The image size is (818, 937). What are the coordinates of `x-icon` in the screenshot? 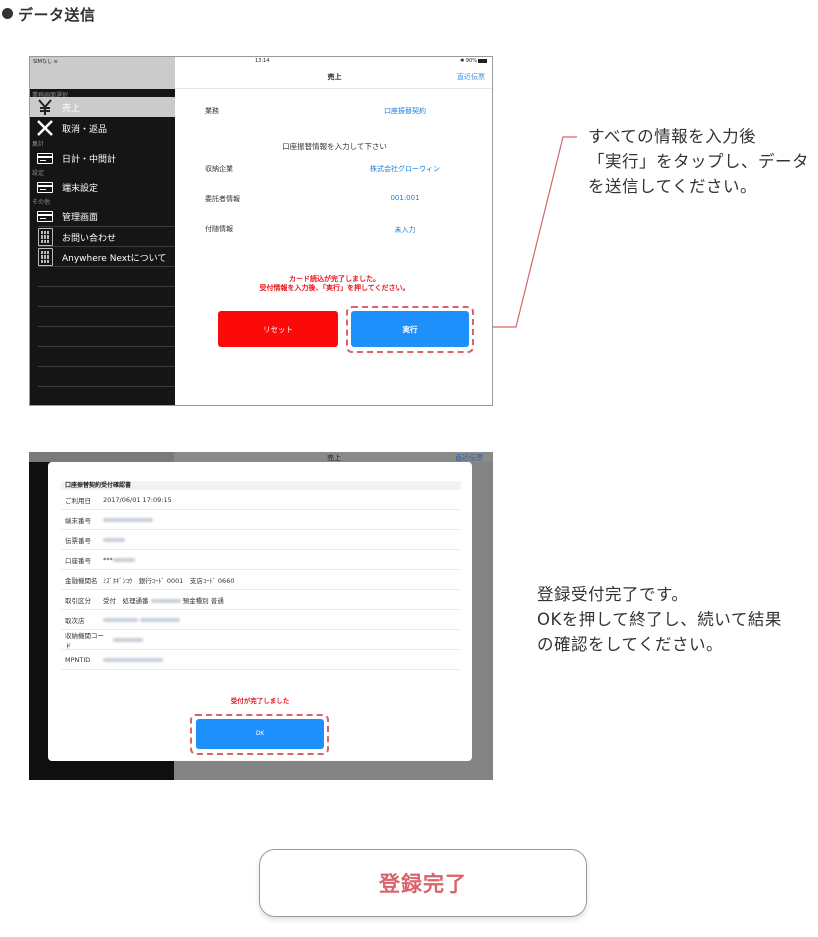 It's located at (45, 128).